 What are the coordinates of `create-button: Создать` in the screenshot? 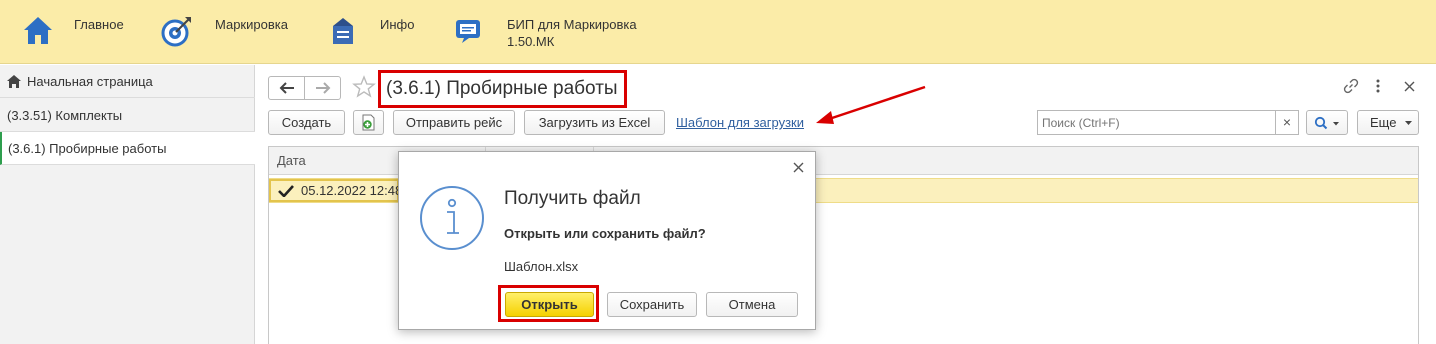 It's located at (306, 122).